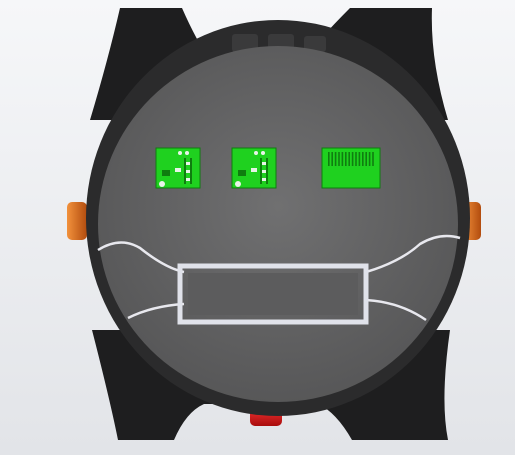 This screenshot has width=515, height=455. I want to click on display-screen, so click(273, 294).